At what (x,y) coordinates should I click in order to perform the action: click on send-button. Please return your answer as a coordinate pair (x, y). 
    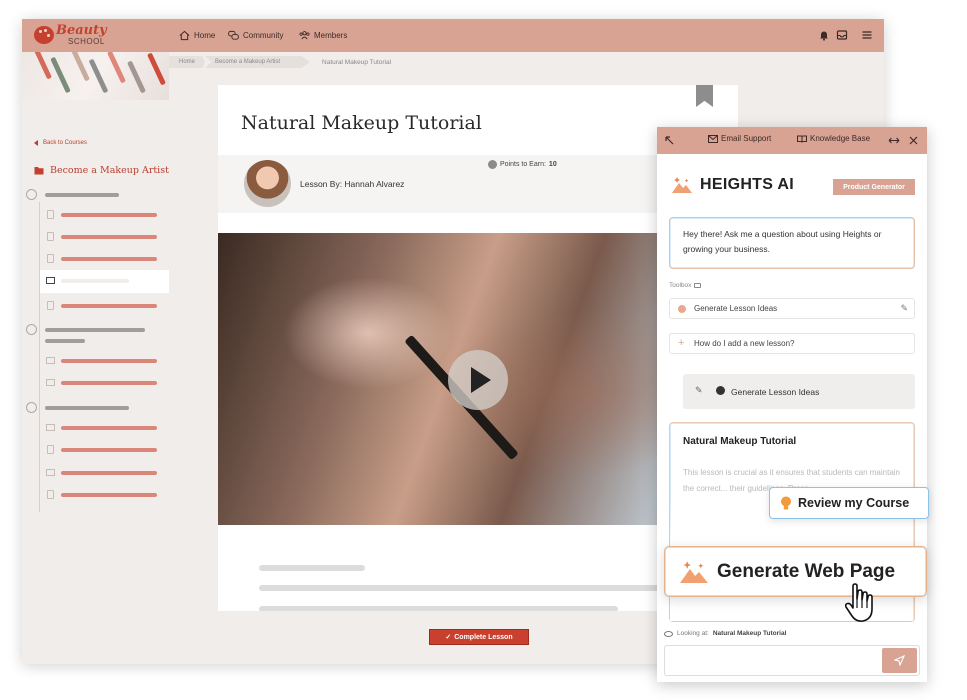
    Looking at the image, I should click on (899, 660).